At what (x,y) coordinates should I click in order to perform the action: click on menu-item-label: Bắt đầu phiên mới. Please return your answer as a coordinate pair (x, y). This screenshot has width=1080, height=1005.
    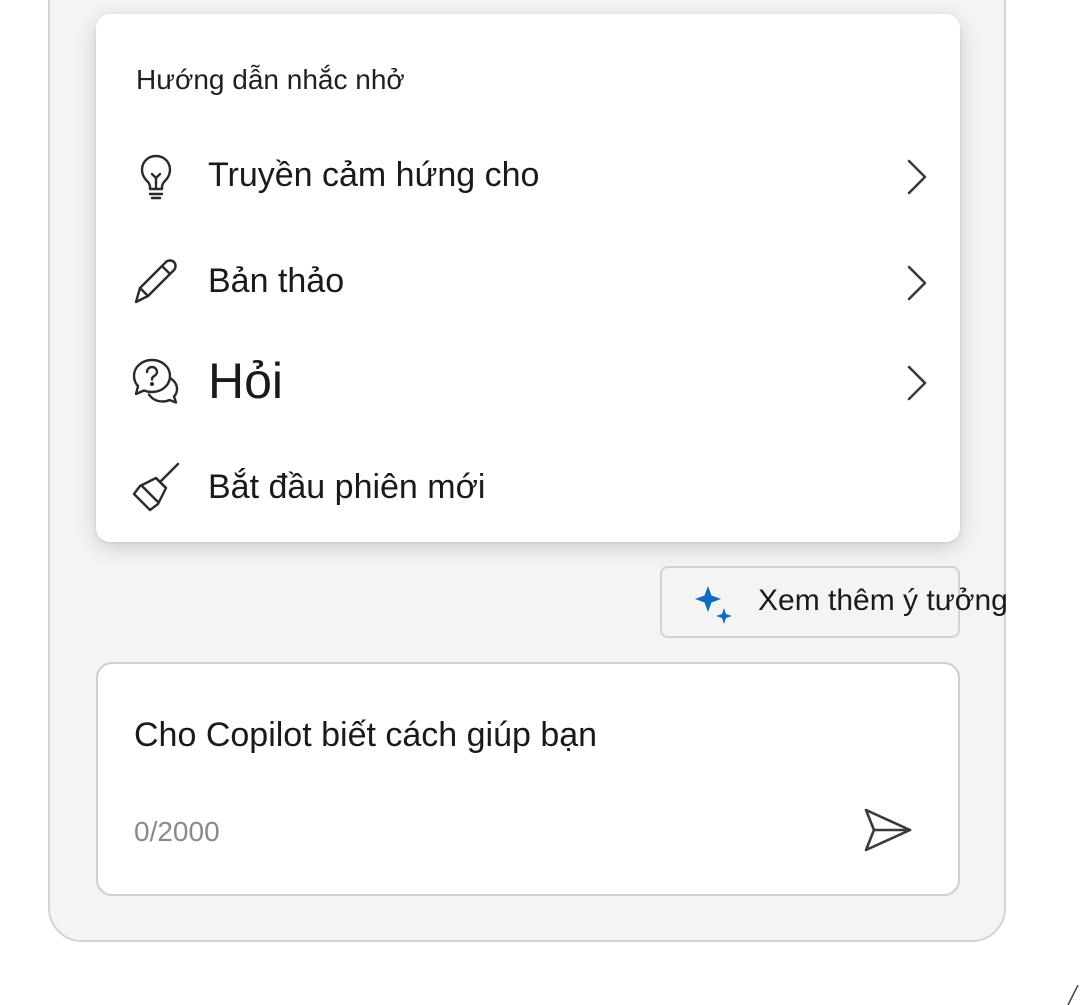
    Looking at the image, I should click on (347, 487).